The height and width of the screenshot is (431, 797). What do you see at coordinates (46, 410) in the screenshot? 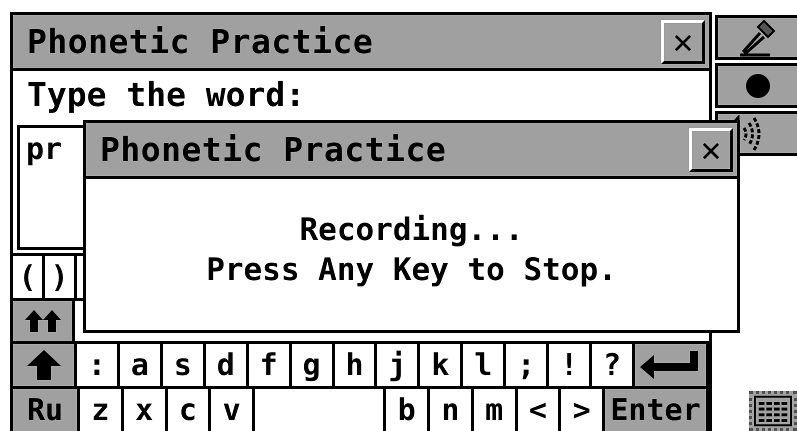
I see `keyboard-key: Ru` at bounding box center [46, 410].